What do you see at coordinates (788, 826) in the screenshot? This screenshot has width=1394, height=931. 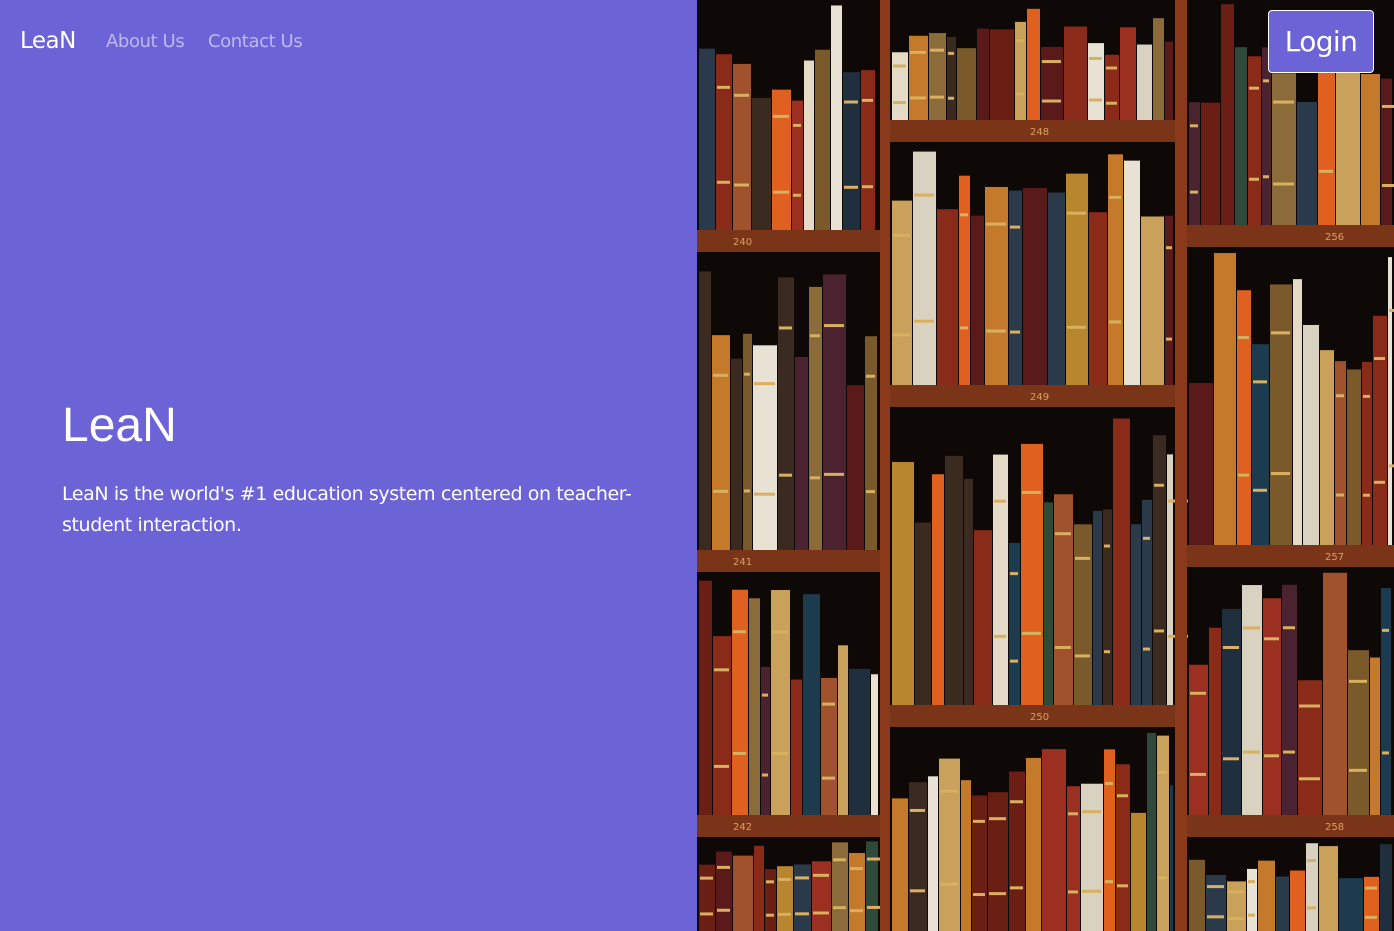 I see `shelf-board` at bounding box center [788, 826].